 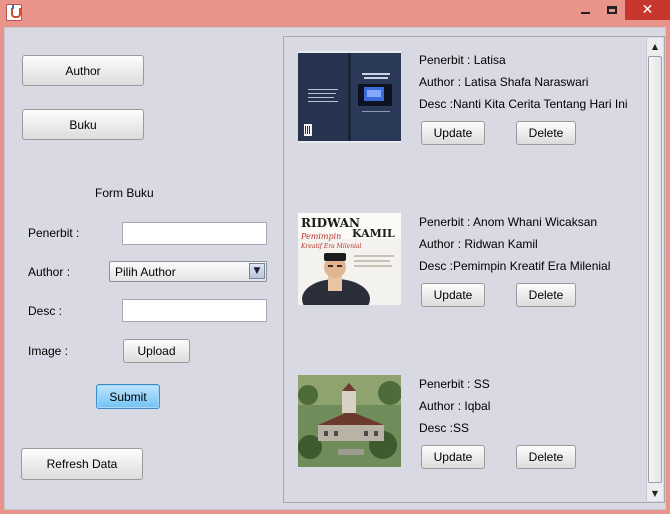 What do you see at coordinates (508, 222) in the screenshot?
I see `book-2-penerbit: Penerbit : Anom Whani Wicaksan` at bounding box center [508, 222].